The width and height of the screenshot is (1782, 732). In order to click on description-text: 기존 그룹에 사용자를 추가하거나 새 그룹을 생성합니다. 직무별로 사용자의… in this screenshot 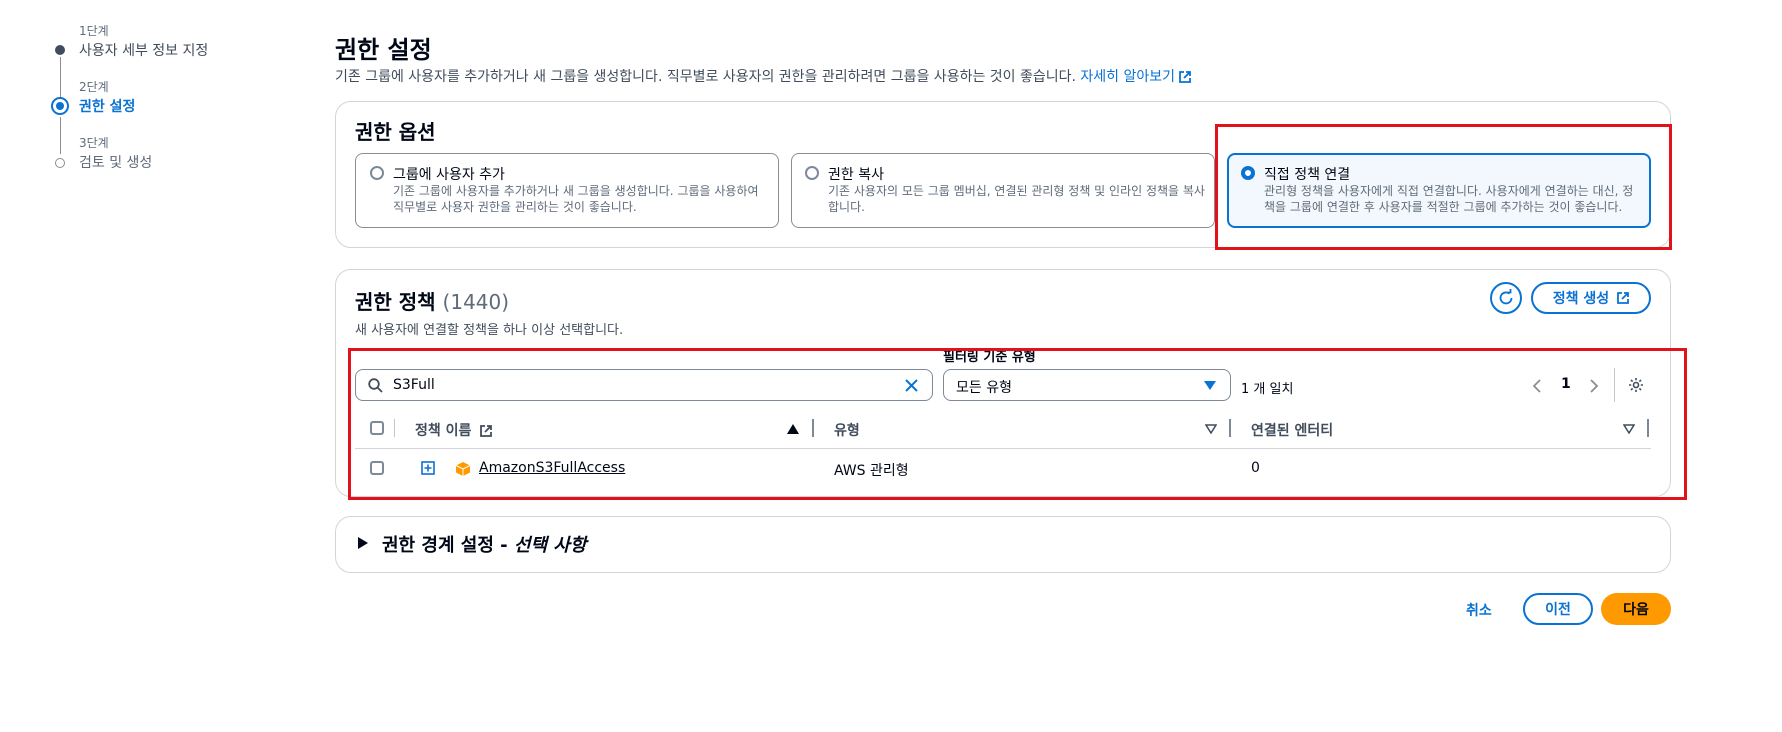, I will do `click(705, 77)`.